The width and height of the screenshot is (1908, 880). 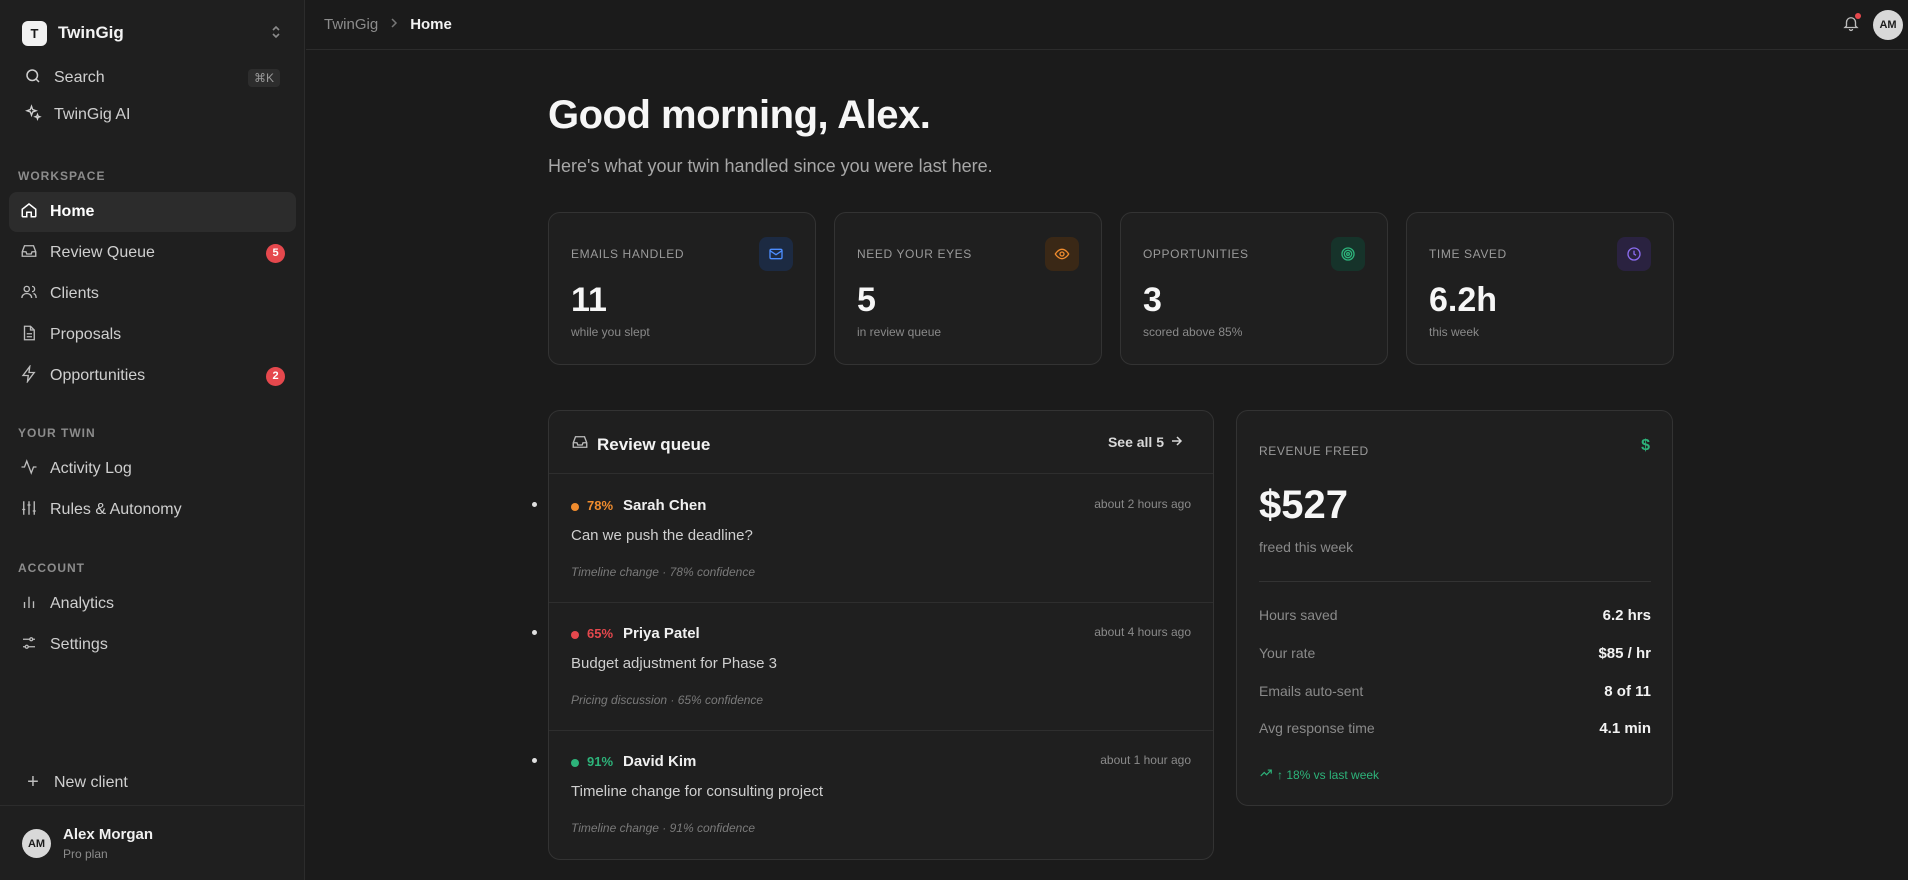 I want to click on opportunities-badge: 2, so click(x=275, y=376).